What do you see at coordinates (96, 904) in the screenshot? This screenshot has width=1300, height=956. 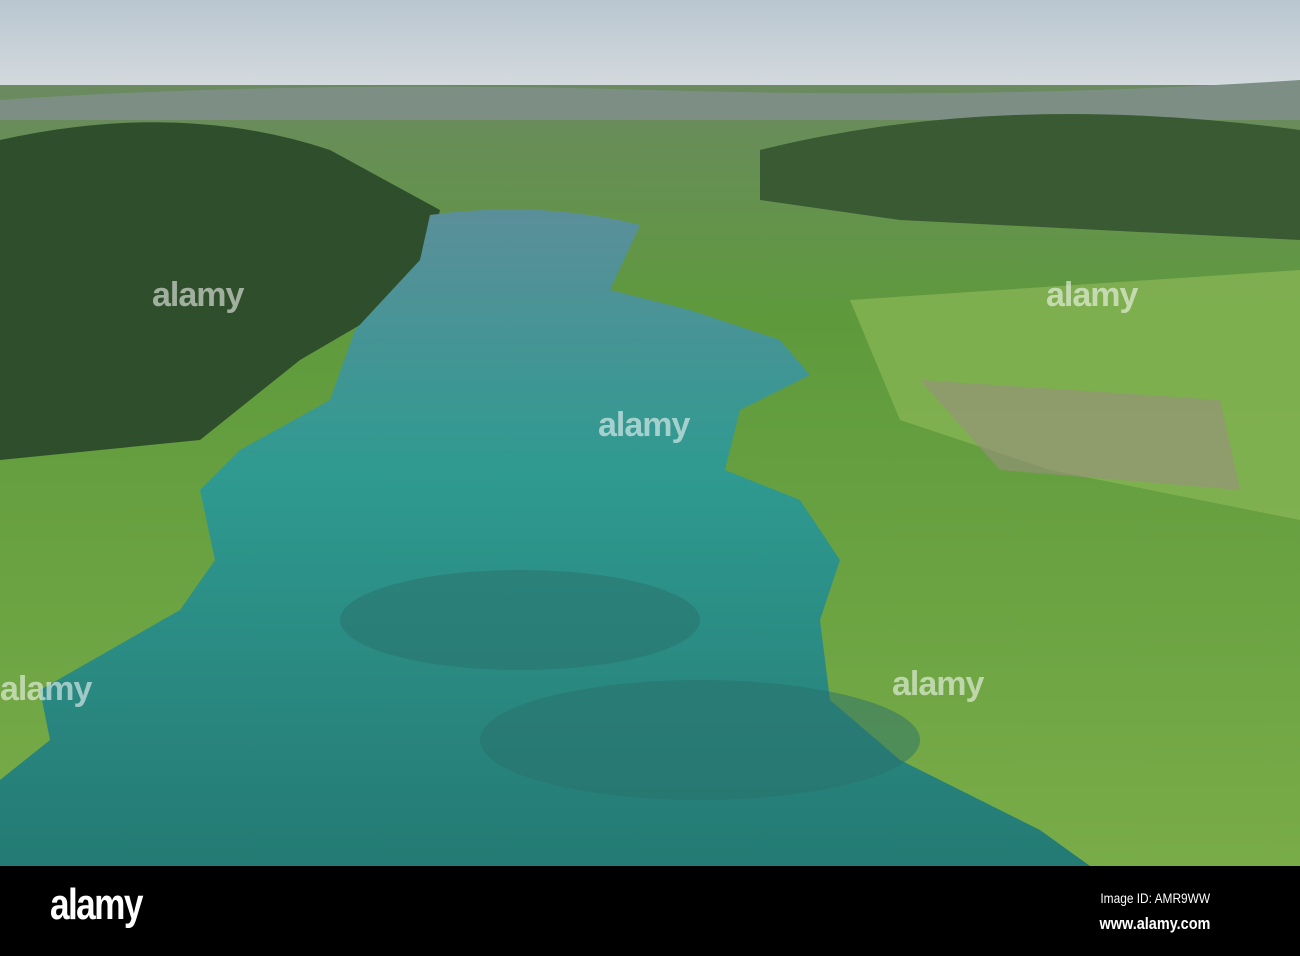 I see `alamy-logo: alamy` at bounding box center [96, 904].